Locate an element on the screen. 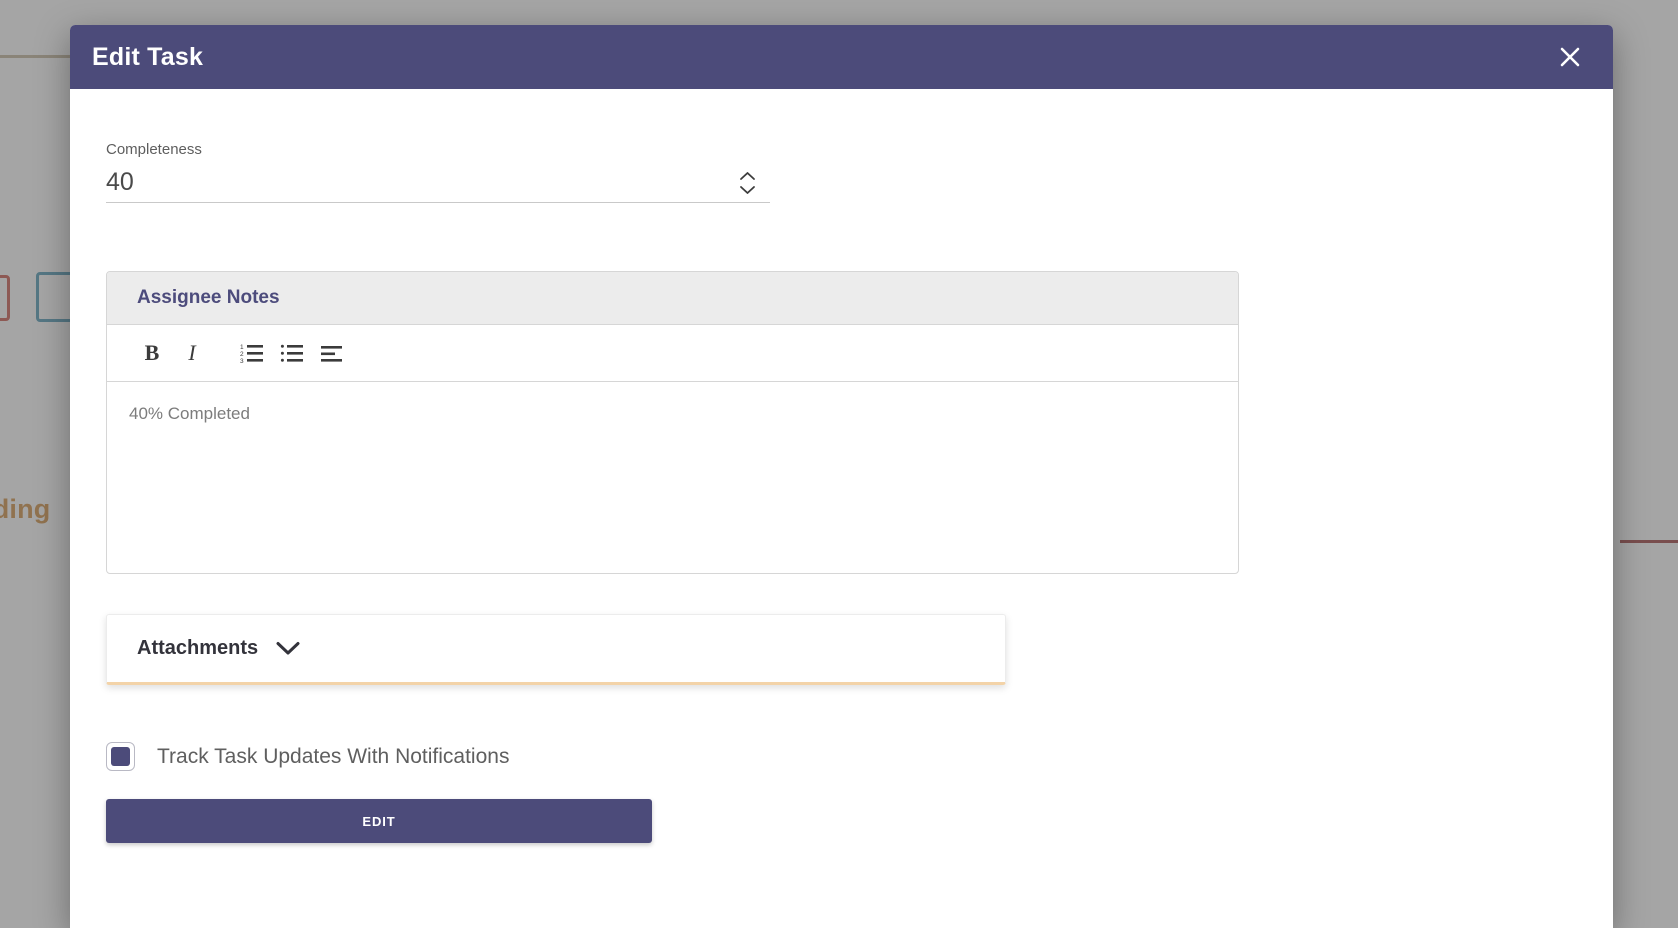  attachments-title: Attachments is located at coordinates (198, 648).